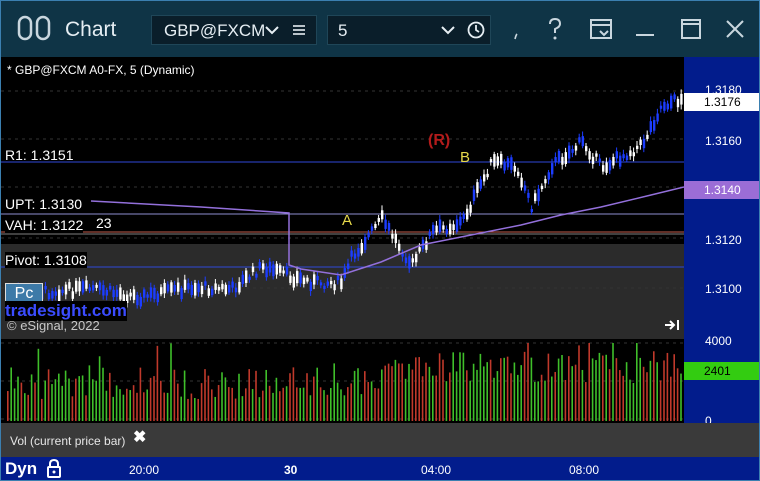 The height and width of the screenshot is (481, 760). I want to click on time-axis: Dyn 20:00 30 04:00 08:00, so click(380, 468).